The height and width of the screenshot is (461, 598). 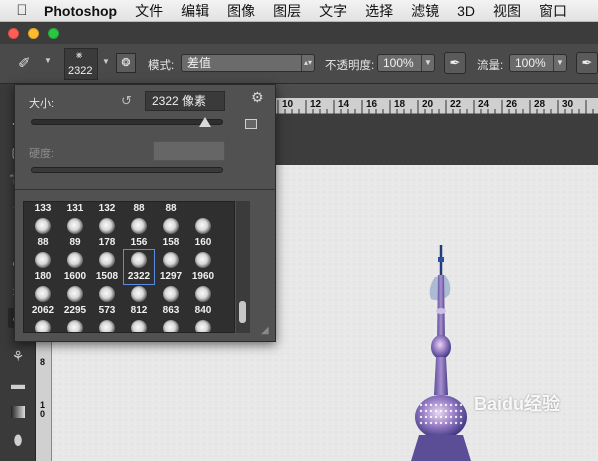 I want to click on brush-preset-cell: 89, so click(x=75, y=233).